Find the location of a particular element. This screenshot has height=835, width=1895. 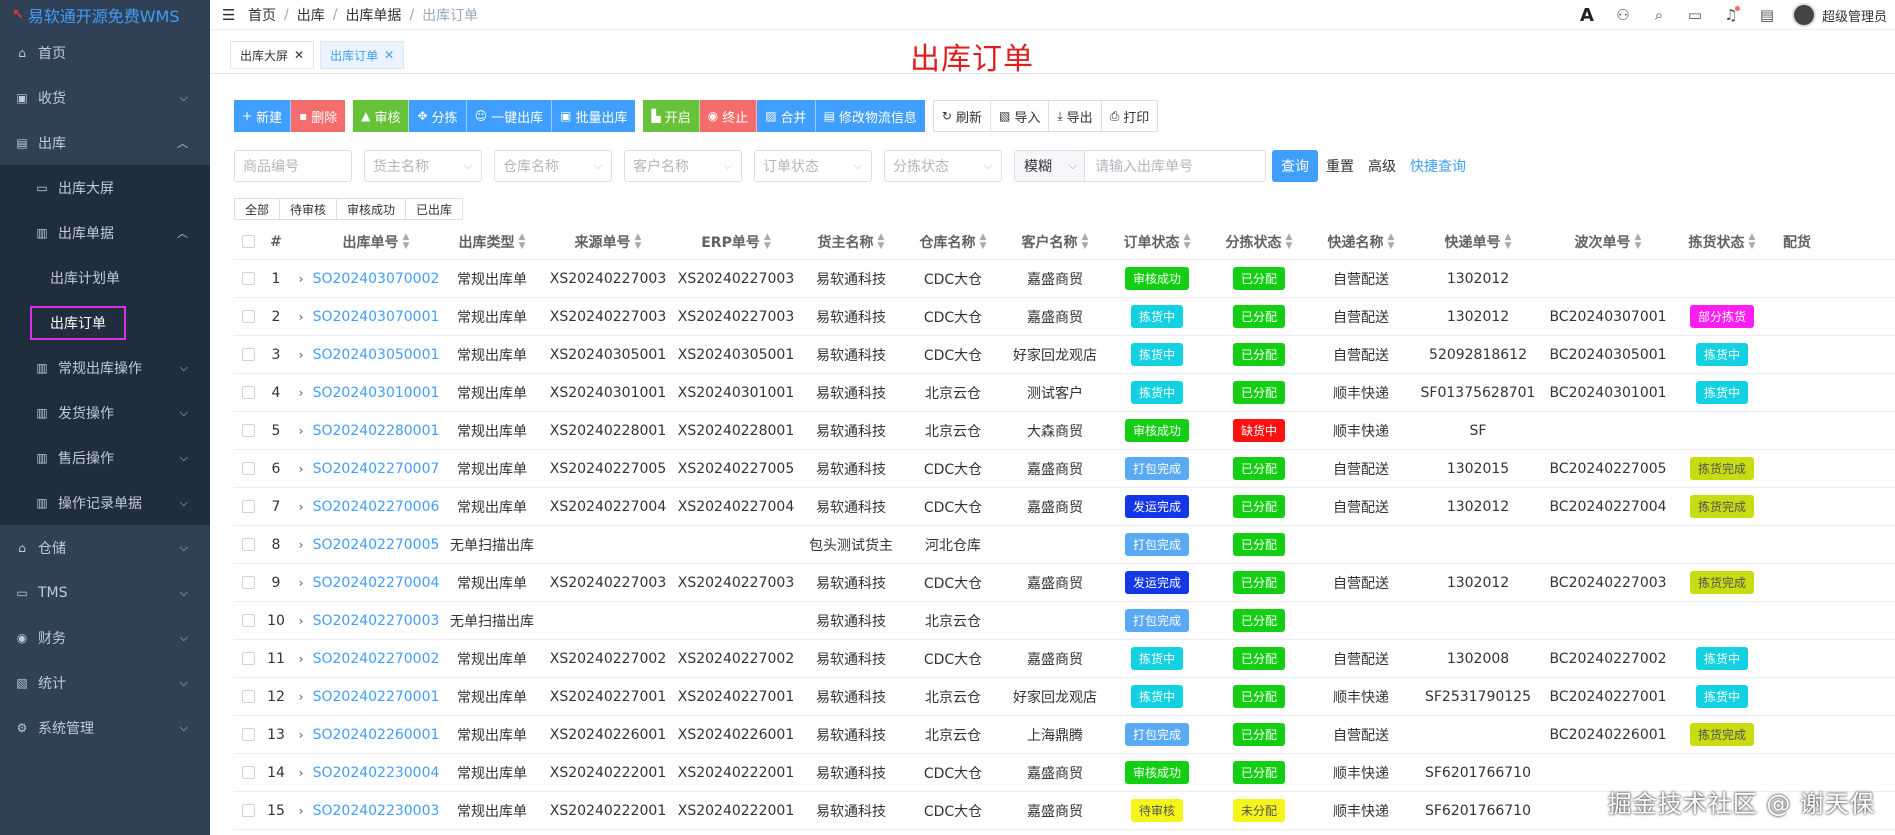

goods-code-input: 商品编号 is located at coordinates (293, 166).